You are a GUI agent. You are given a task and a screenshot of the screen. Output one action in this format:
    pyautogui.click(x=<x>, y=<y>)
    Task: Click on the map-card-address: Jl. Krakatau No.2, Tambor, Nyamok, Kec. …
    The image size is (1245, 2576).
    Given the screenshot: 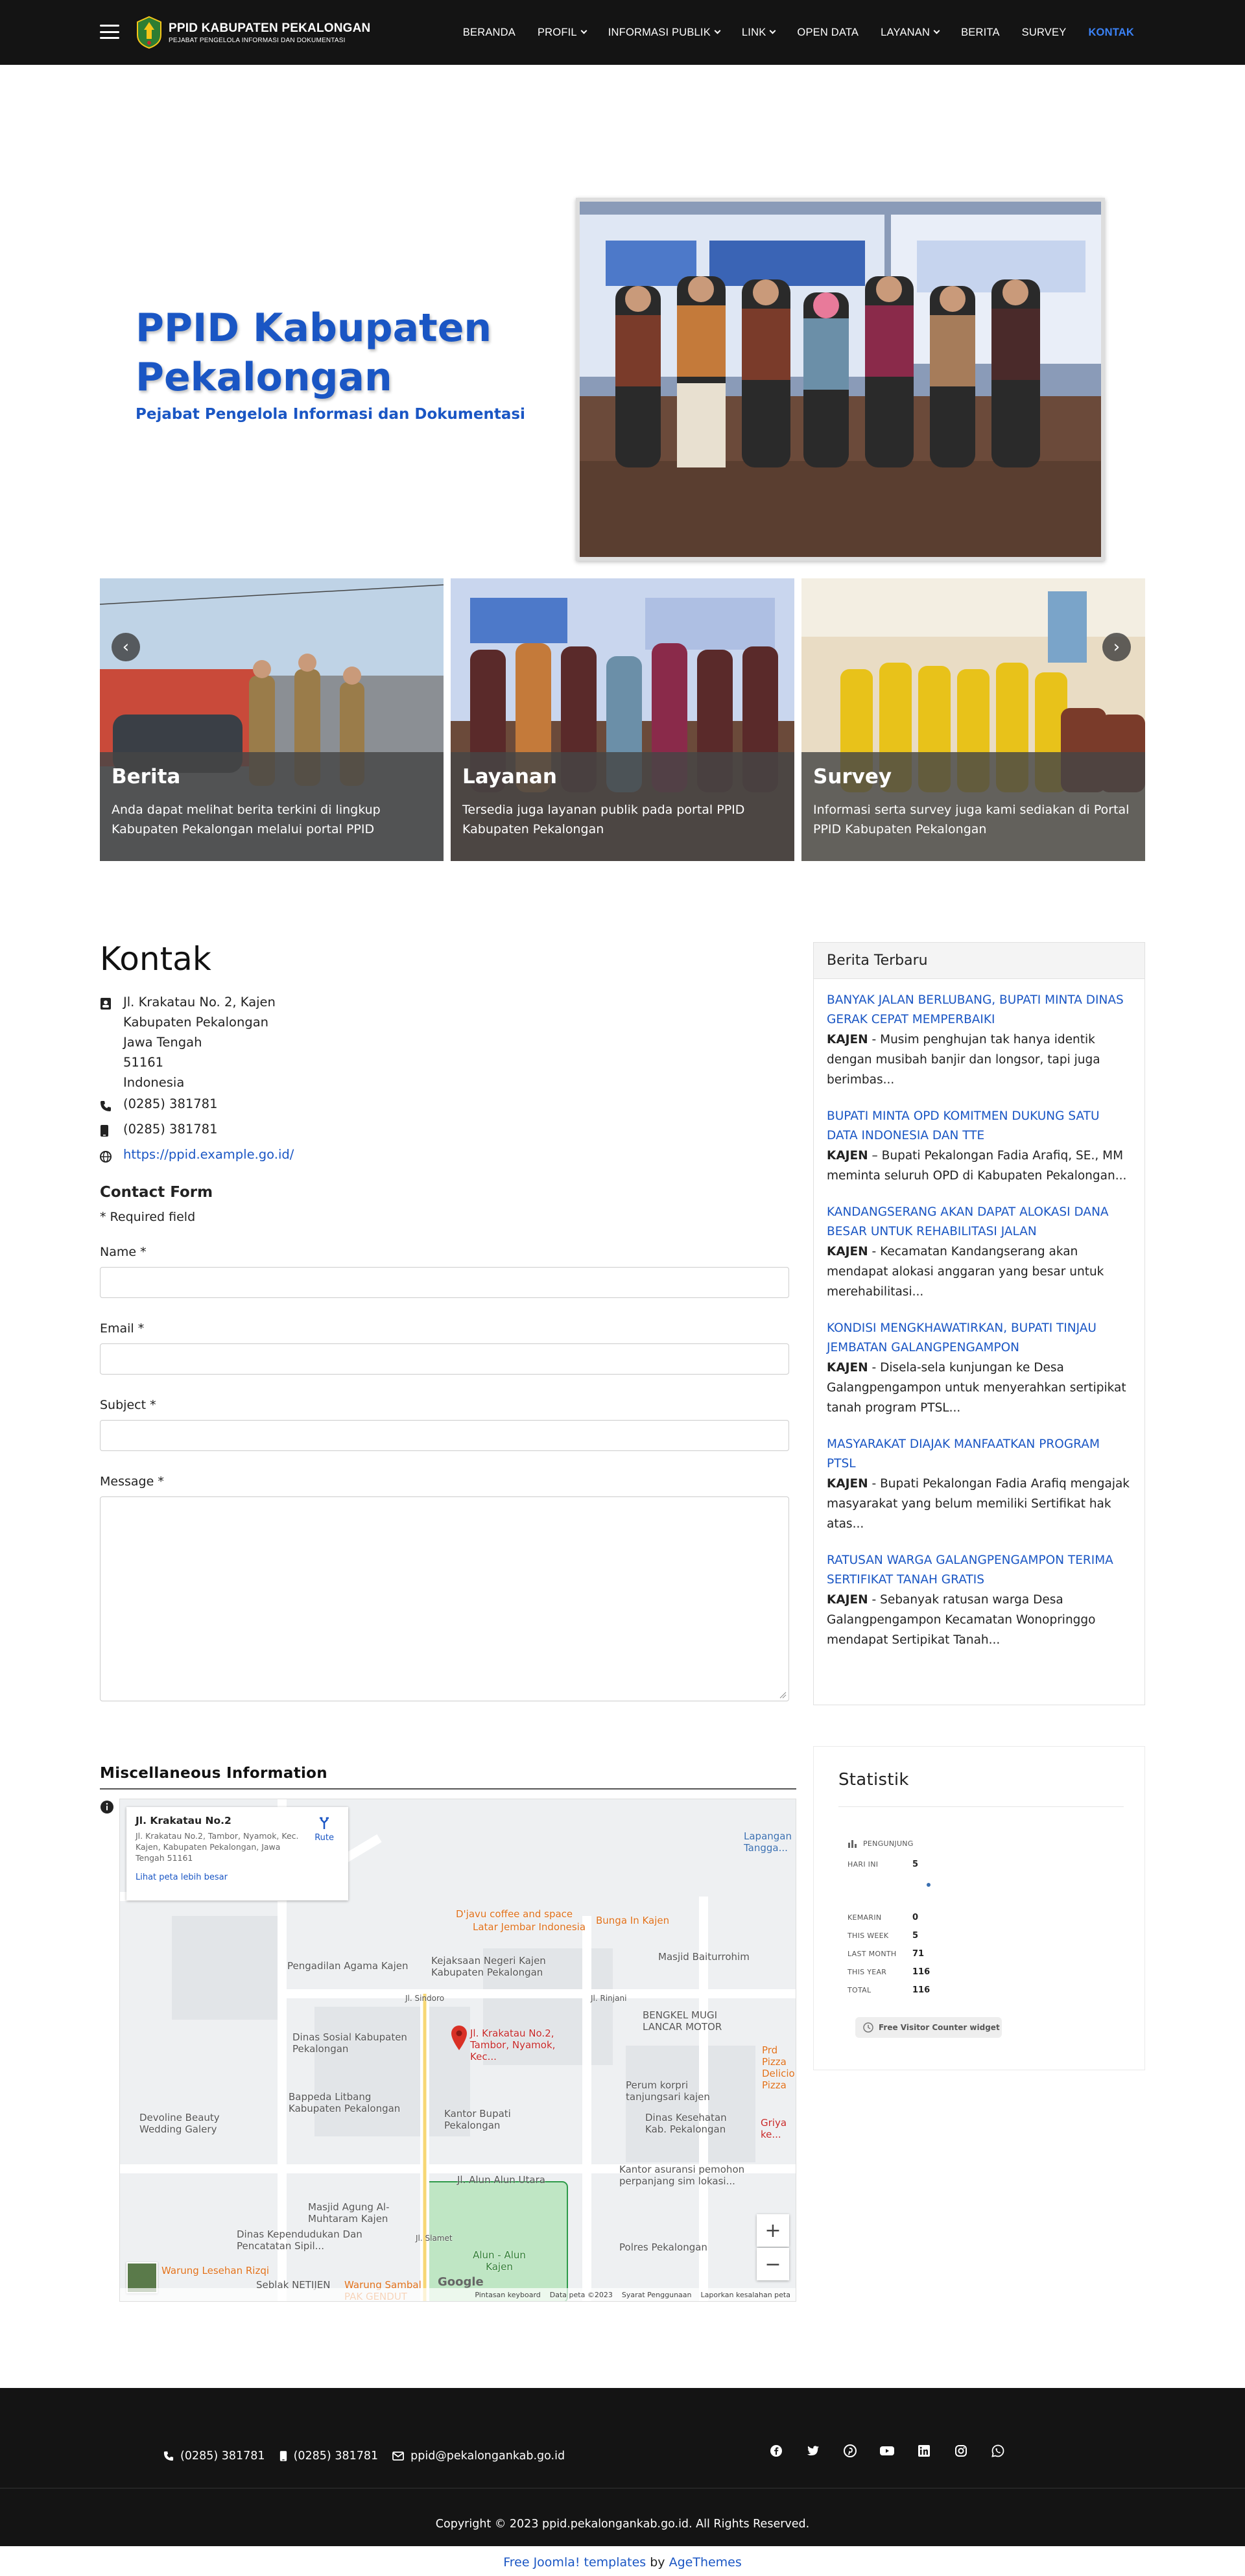 What is the action you would take?
    pyautogui.click(x=217, y=1847)
    